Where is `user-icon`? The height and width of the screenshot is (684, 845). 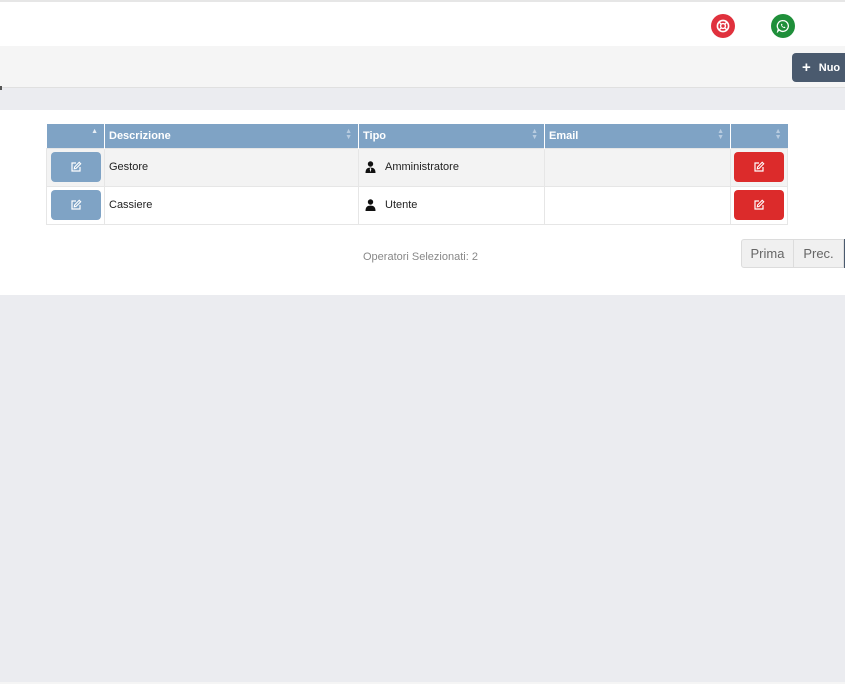 user-icon is located at coordinates (370, 205).